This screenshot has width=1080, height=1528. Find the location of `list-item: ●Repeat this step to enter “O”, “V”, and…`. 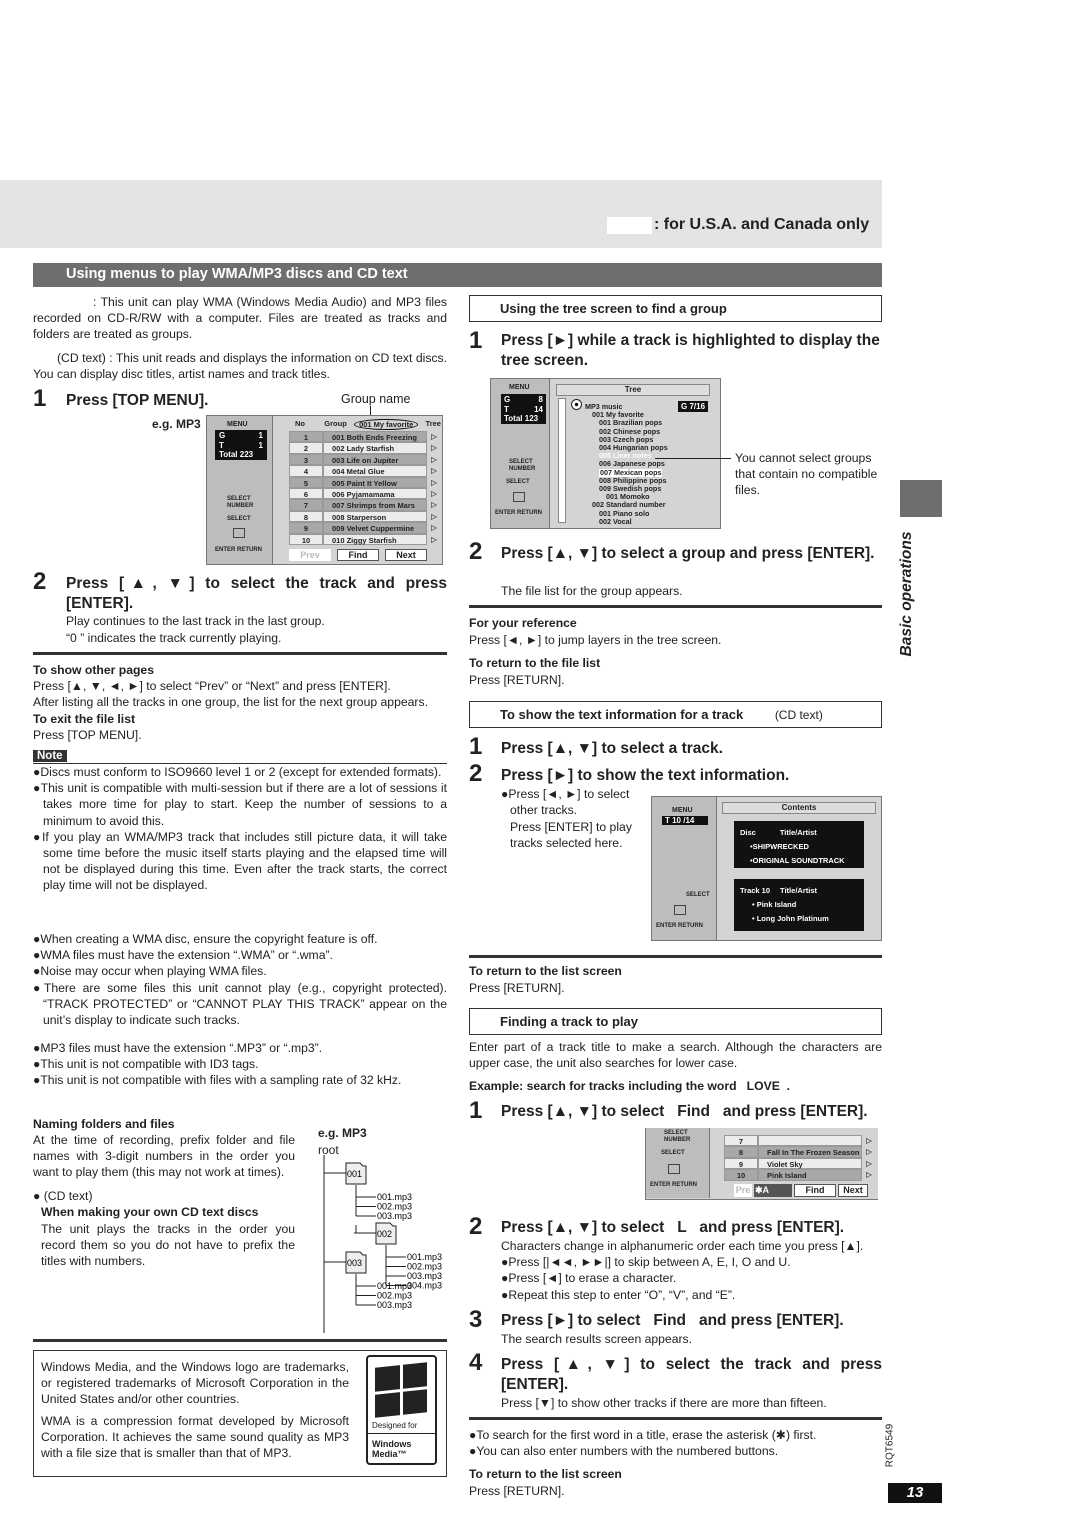

list-item: ●Repeat this step to enter “O”, “V”, and… is located at coordinates (618, 1294).